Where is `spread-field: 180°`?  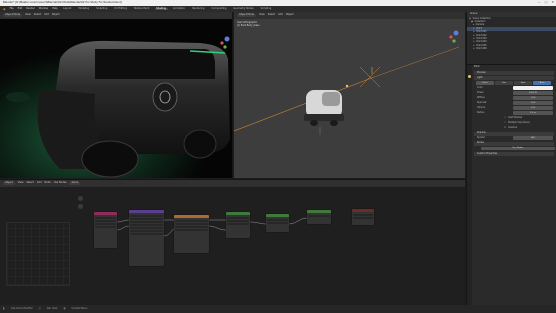 spread-field: 180° is located at coordinates (533, 138).